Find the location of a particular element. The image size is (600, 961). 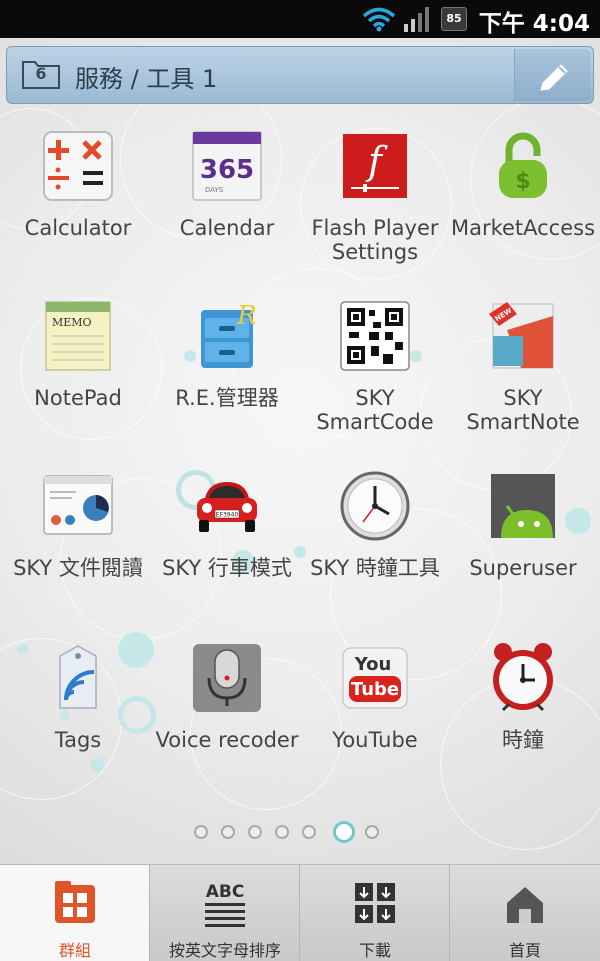

wifi-icon is located at coordinates (379, 19).